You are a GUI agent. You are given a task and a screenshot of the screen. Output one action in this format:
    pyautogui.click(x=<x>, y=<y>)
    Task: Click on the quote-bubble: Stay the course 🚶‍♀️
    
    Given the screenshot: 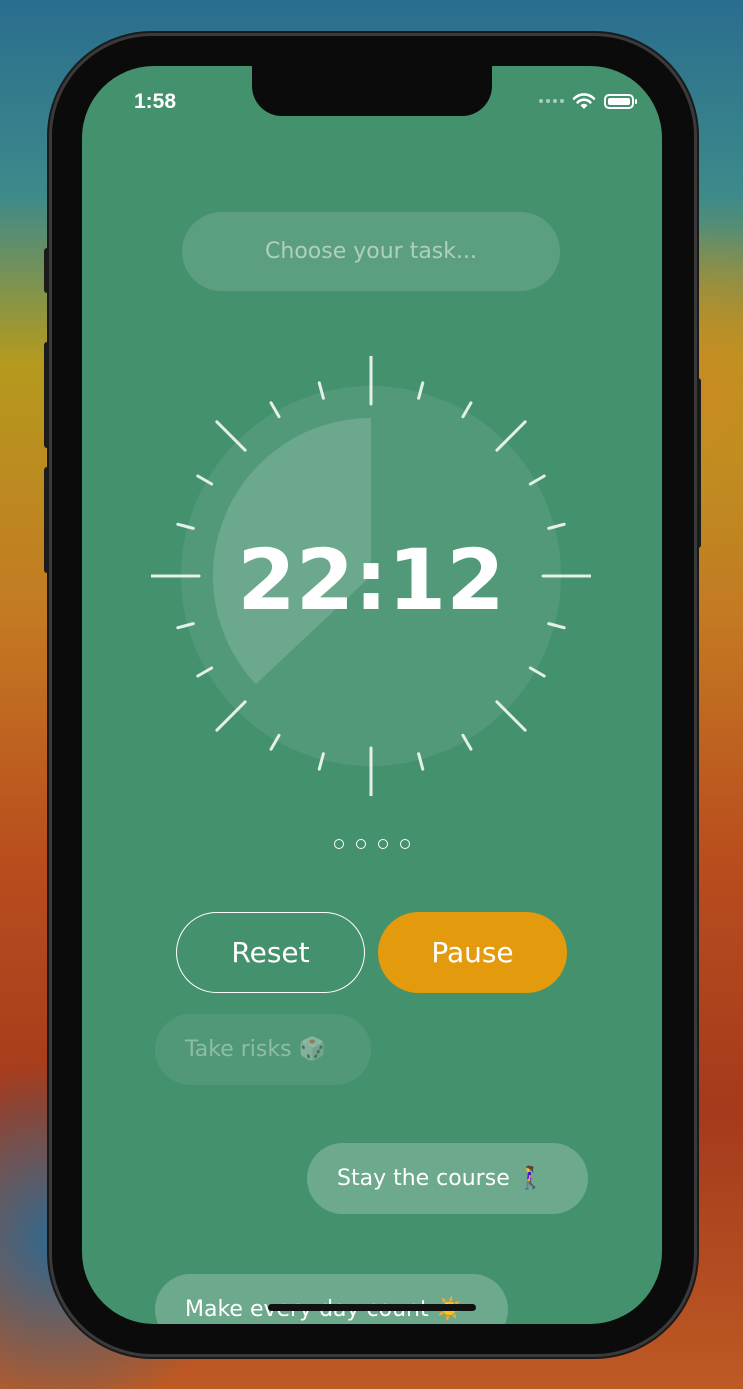 What is the action you would take?
    pyautogui.click(x=447, y=1178)
    